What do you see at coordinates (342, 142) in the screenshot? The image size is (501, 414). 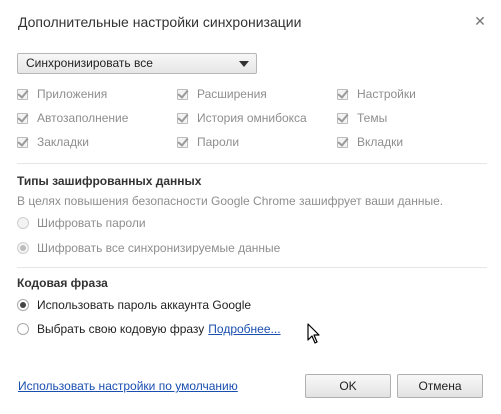 I see `checkbox-tabs` at bounding box center [342, 142].